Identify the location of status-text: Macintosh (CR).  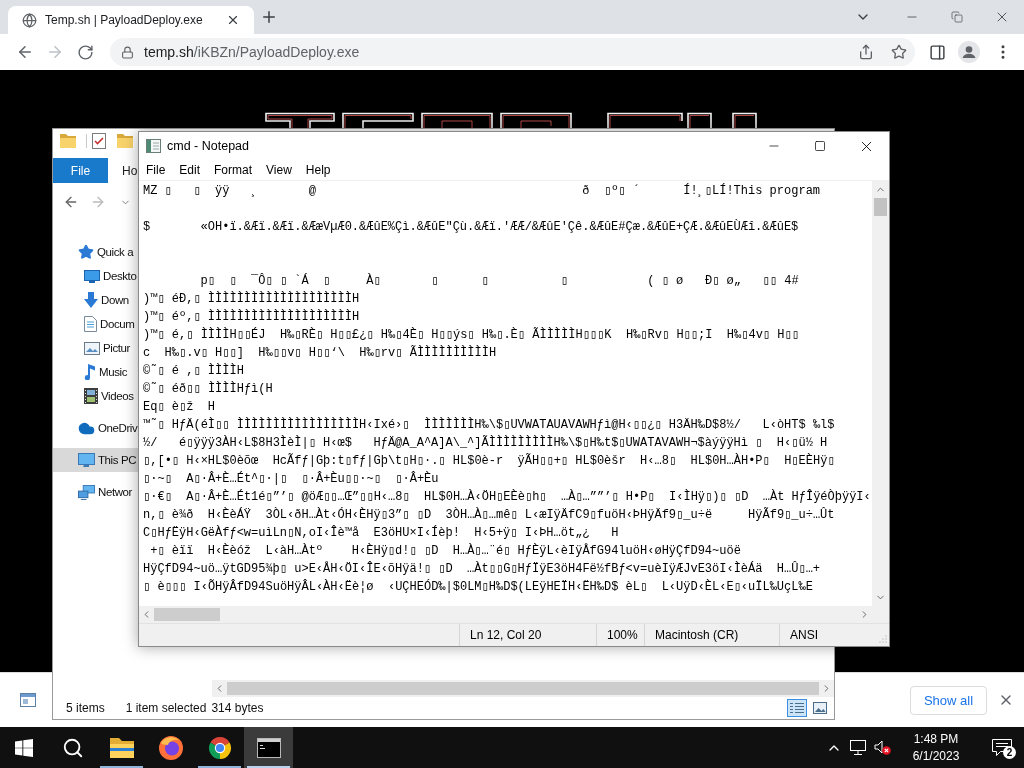
(697, 635).